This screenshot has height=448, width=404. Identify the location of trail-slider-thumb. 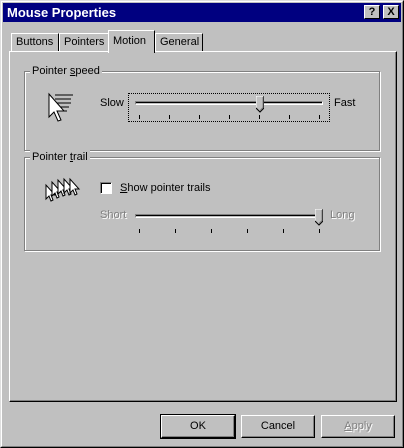
(319, 217).